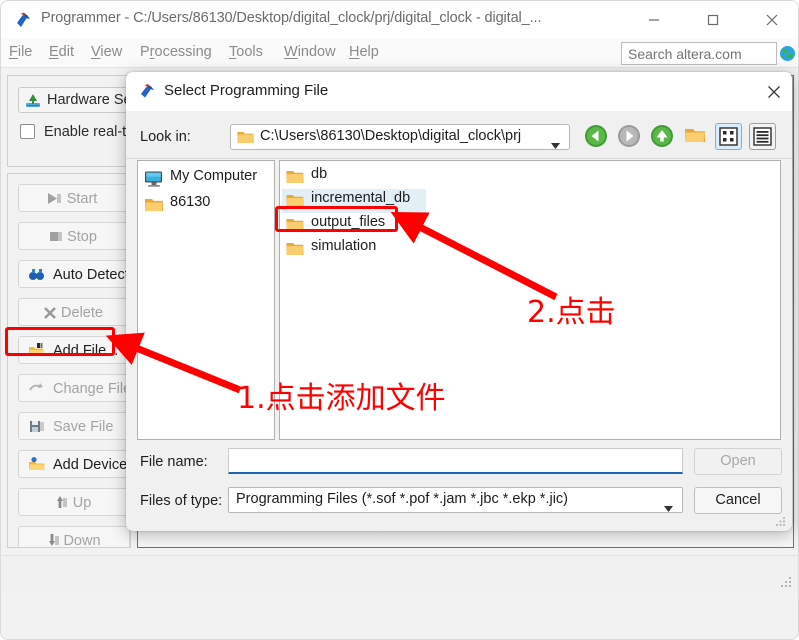  I want to click on file-name-label: File name:, so click(174, 462).